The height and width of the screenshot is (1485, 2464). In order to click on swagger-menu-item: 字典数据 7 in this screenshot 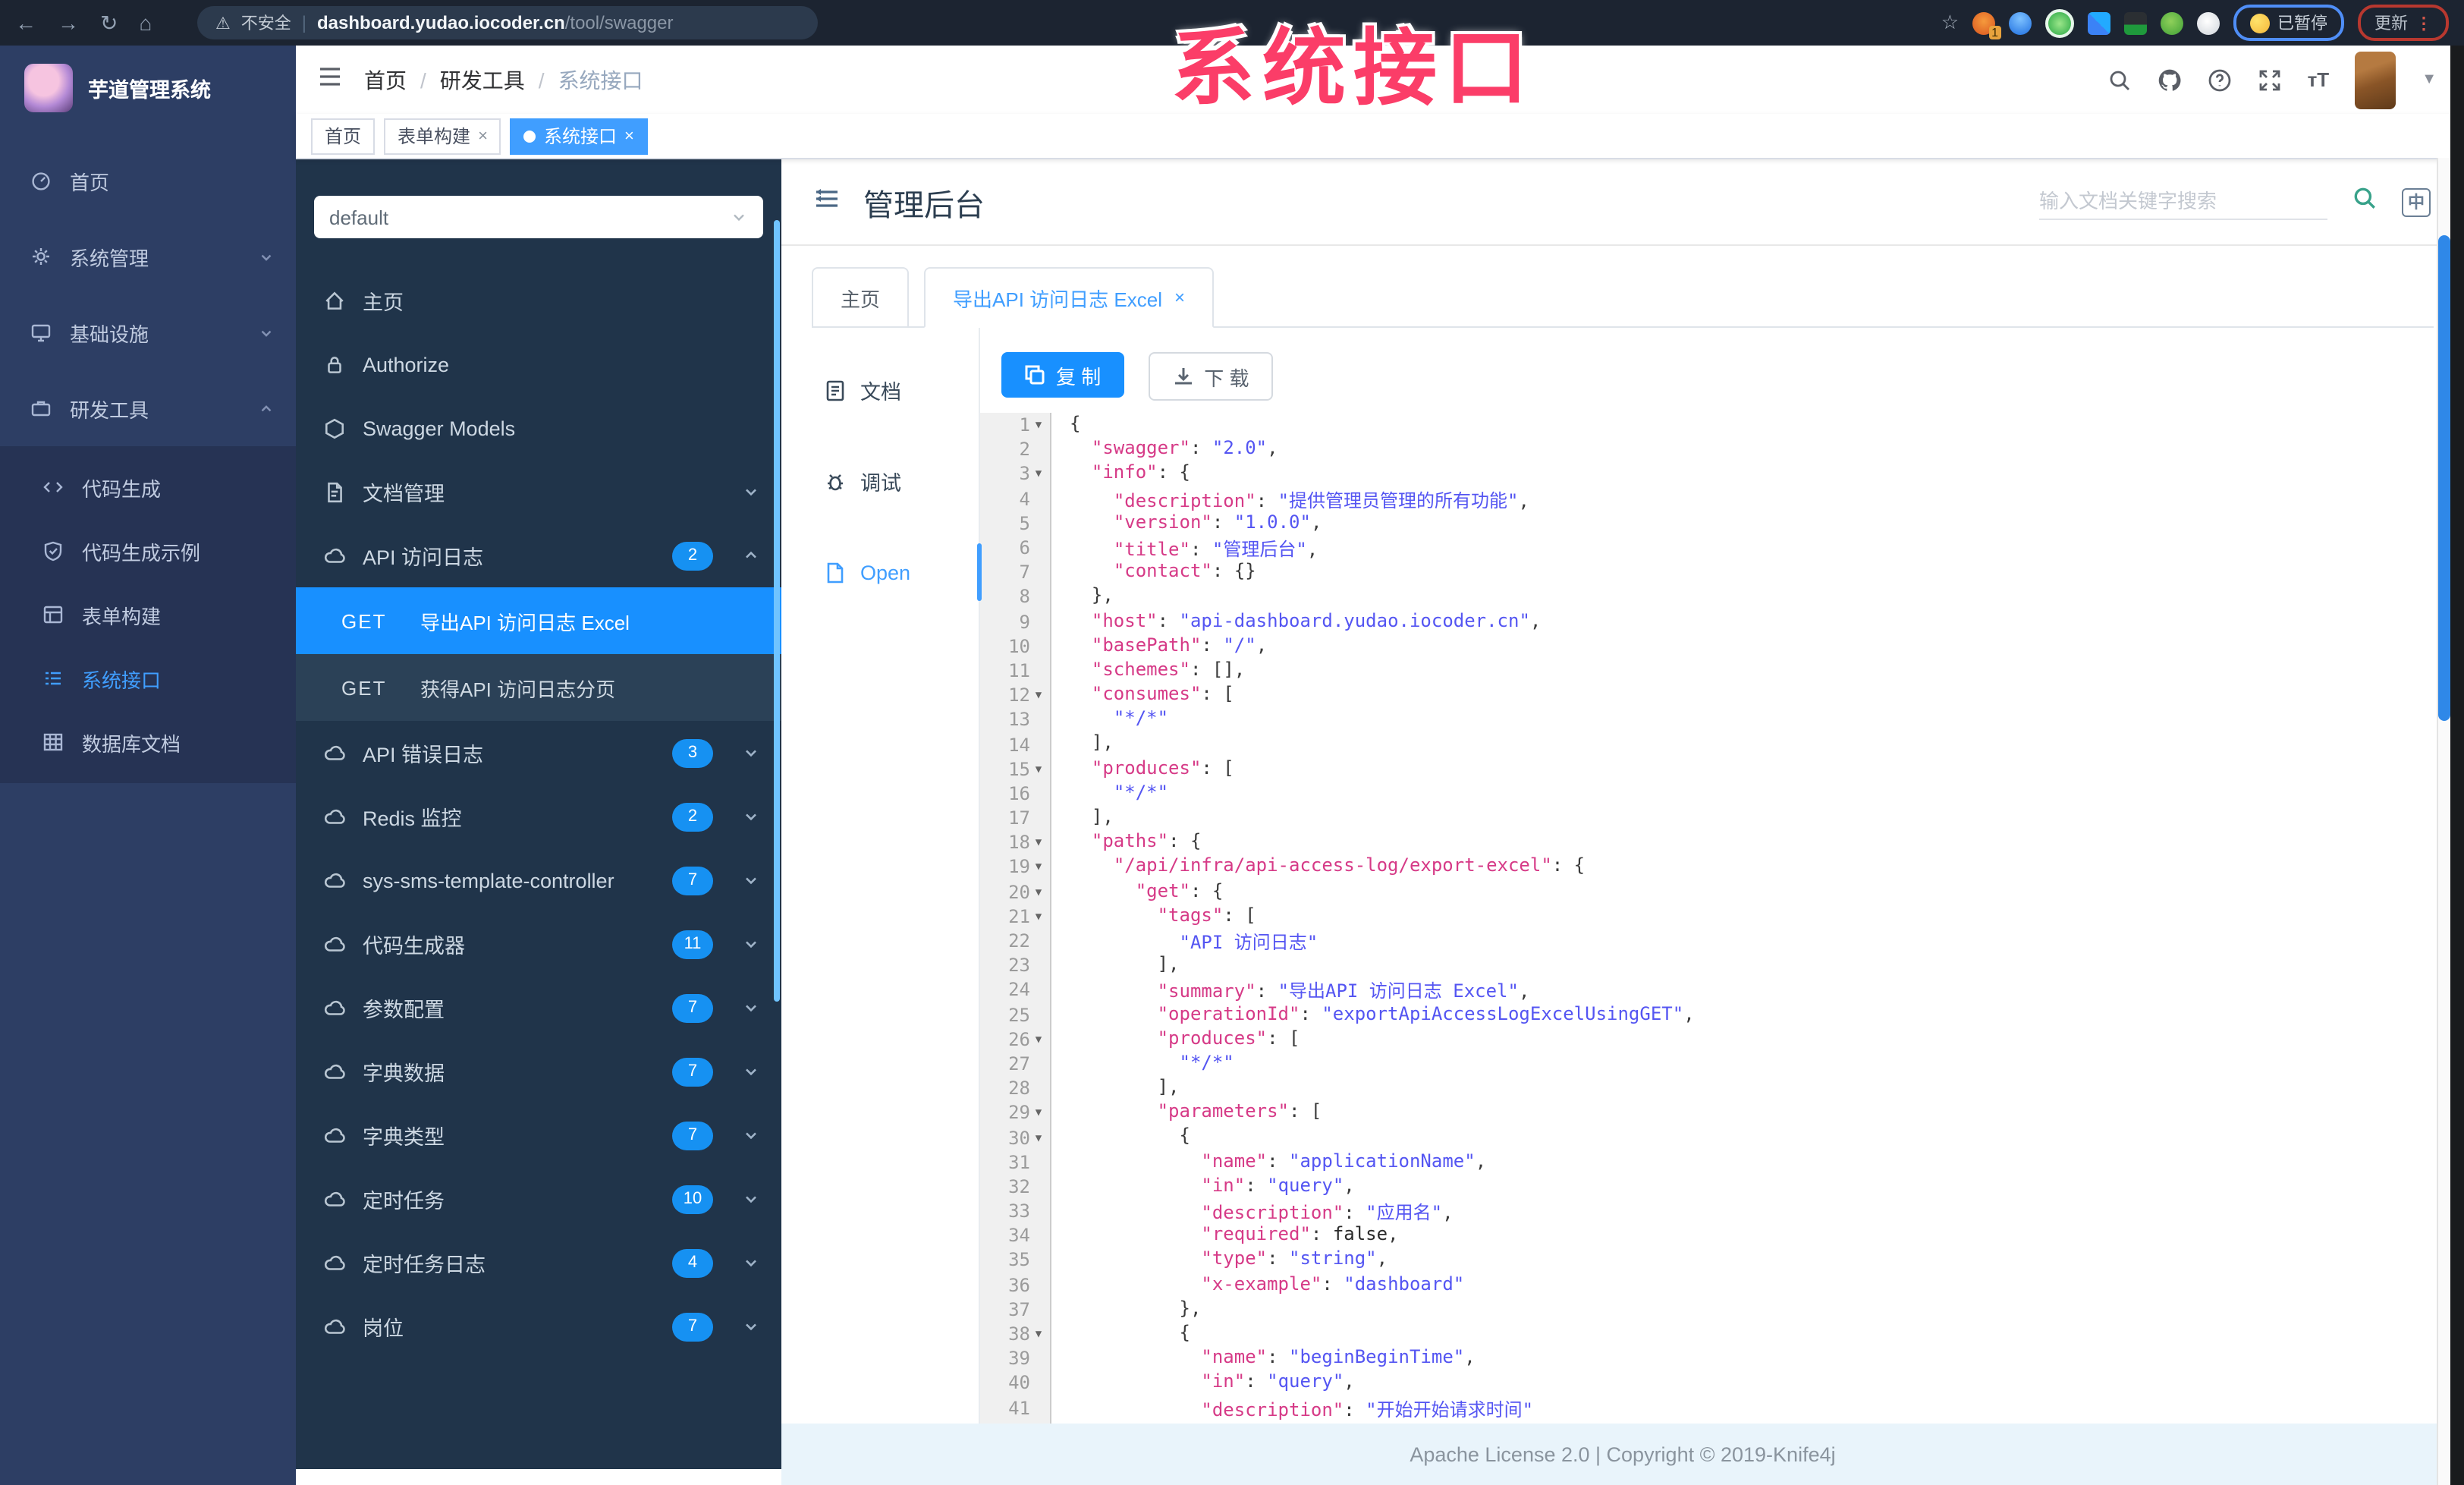, I will do `click(538, 1071)`.